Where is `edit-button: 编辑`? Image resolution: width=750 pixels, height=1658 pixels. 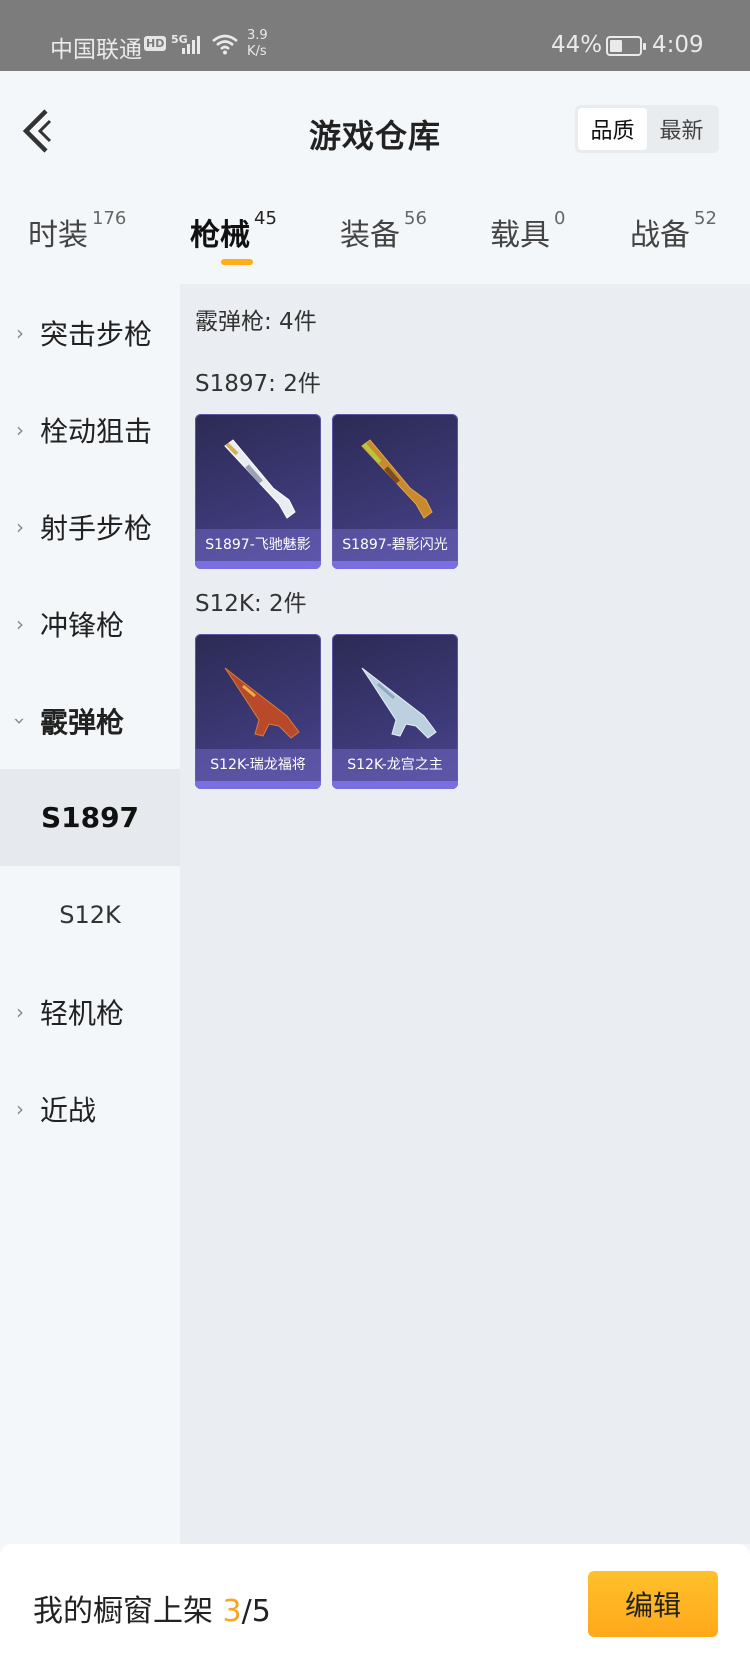
edit-button: 编辑 is located at coordinates (653, 1604).